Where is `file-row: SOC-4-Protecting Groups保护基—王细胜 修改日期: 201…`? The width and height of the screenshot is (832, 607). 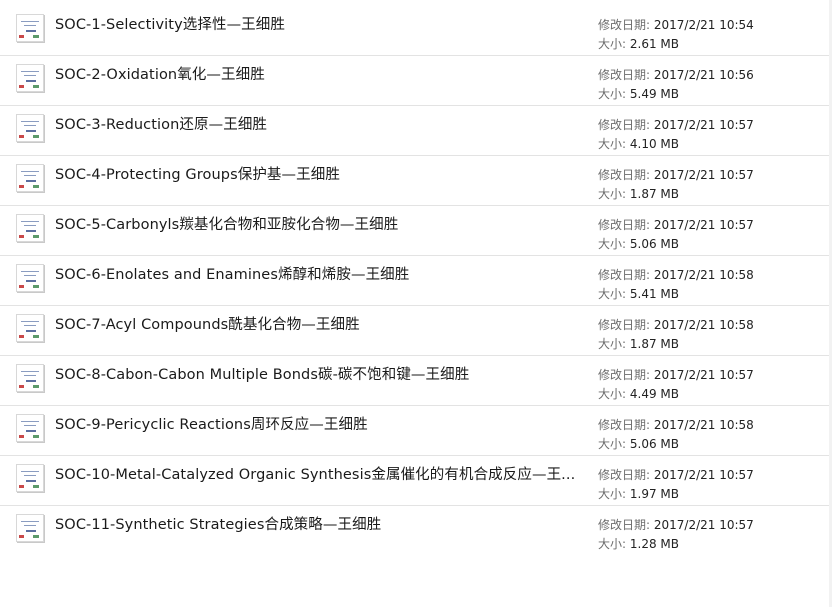
file-row: SOC-4-Protecting Groups保护基—王细胜 修改日期: 201… is located at coordinates (414, 181).